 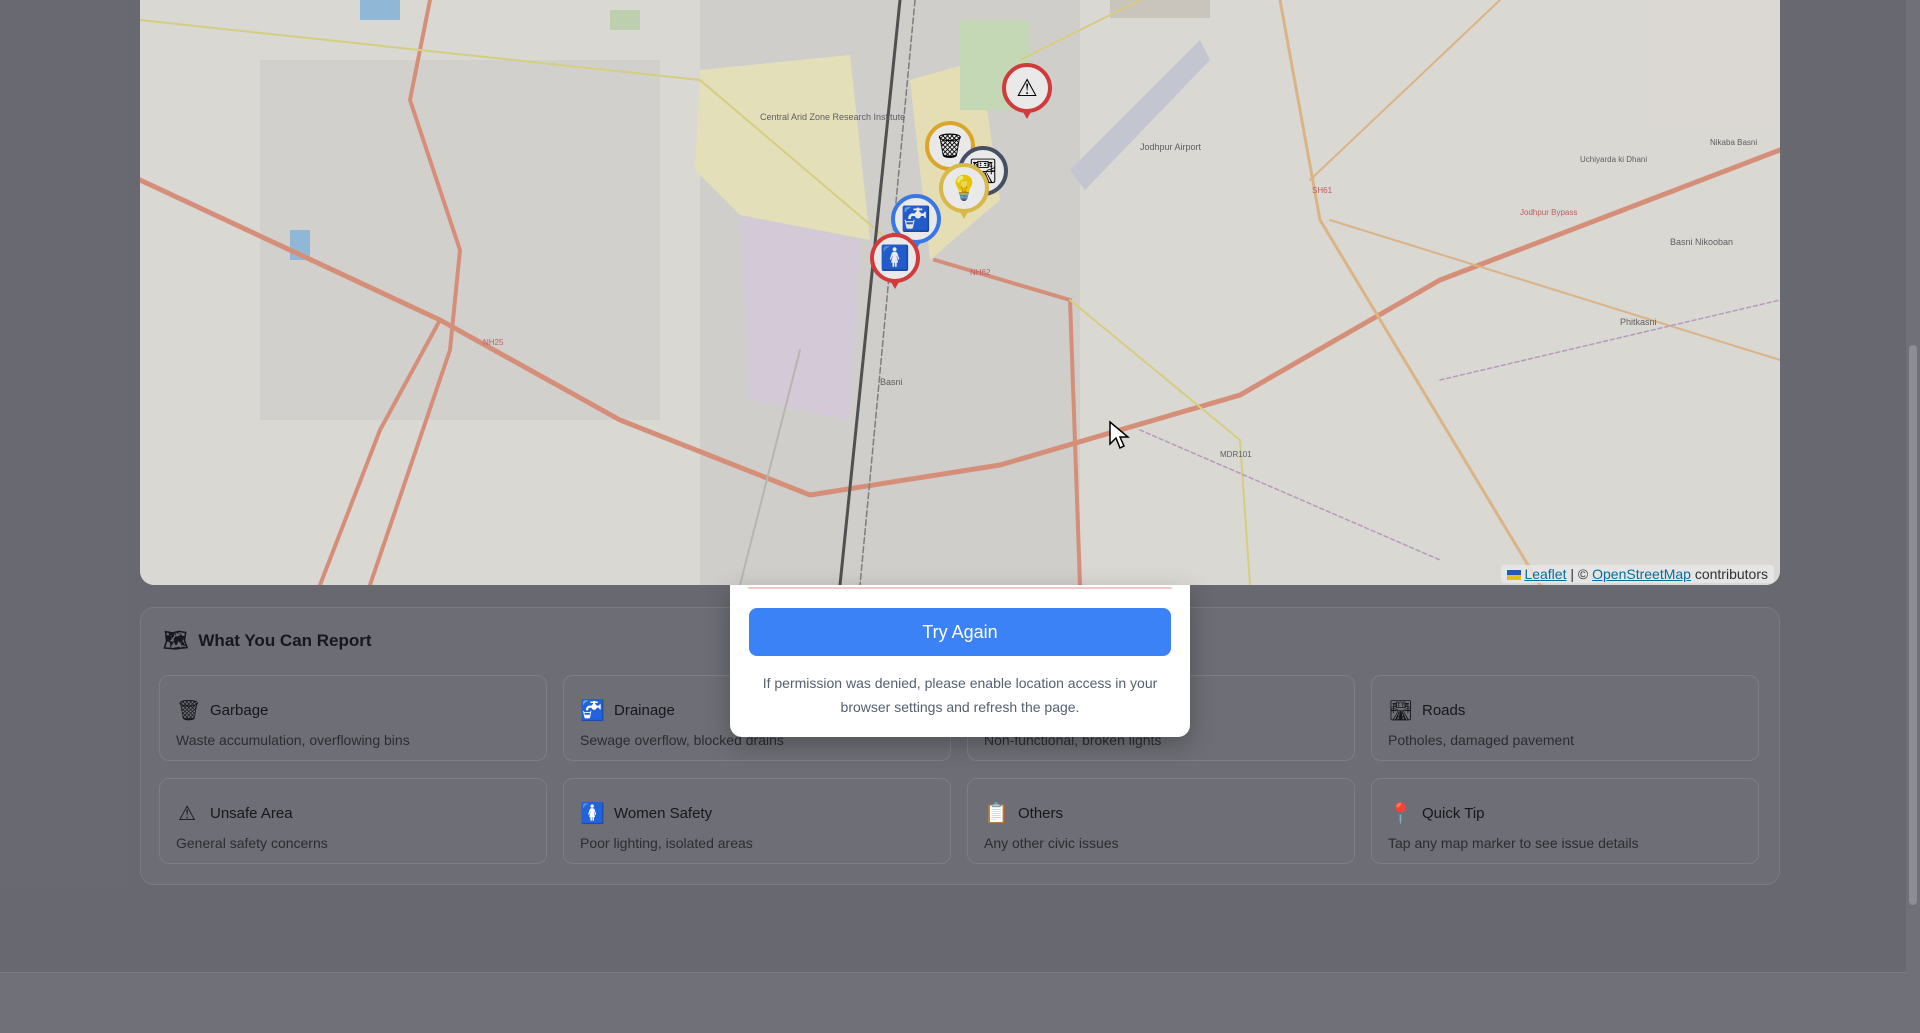 What do you see at coordinates (1171, 147) in the screenshot?
I see `airport-label: Jodhpur Airport` at bounding box center [1171, 147].